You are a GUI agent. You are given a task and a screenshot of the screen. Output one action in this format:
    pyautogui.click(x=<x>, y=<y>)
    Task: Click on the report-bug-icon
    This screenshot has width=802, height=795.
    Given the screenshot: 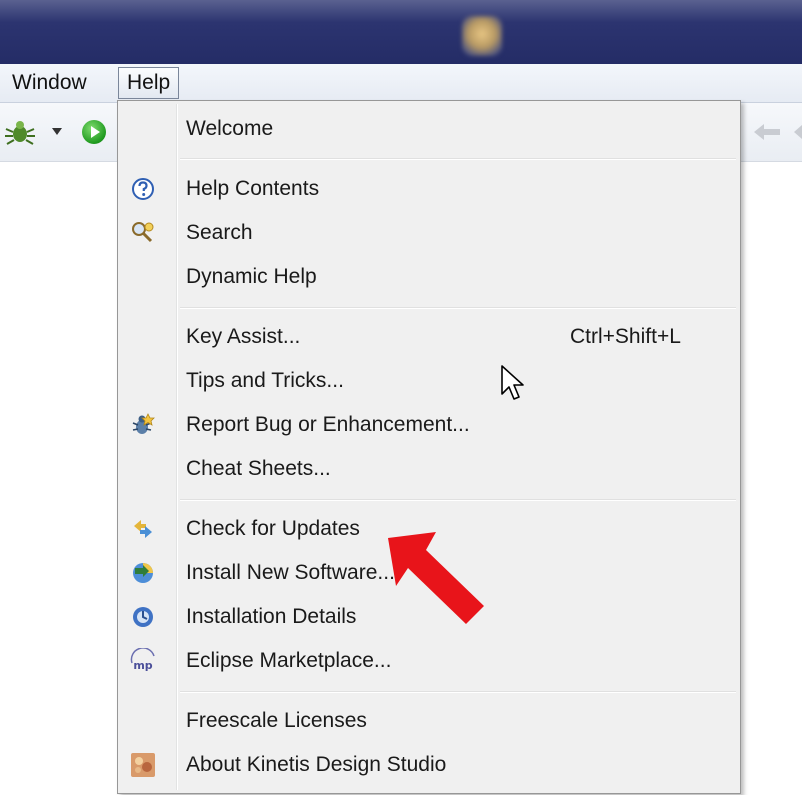 What is the action you would take?
    pyautogui.click(x=143, y=423)
    